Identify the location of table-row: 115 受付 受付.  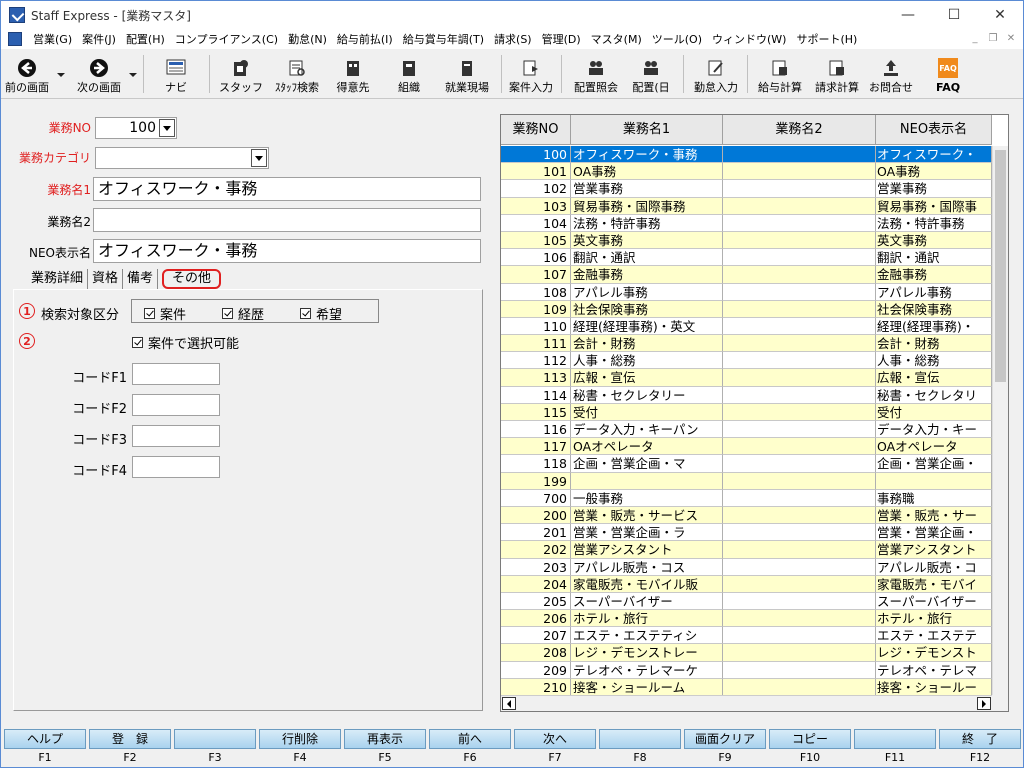
(746, 412).